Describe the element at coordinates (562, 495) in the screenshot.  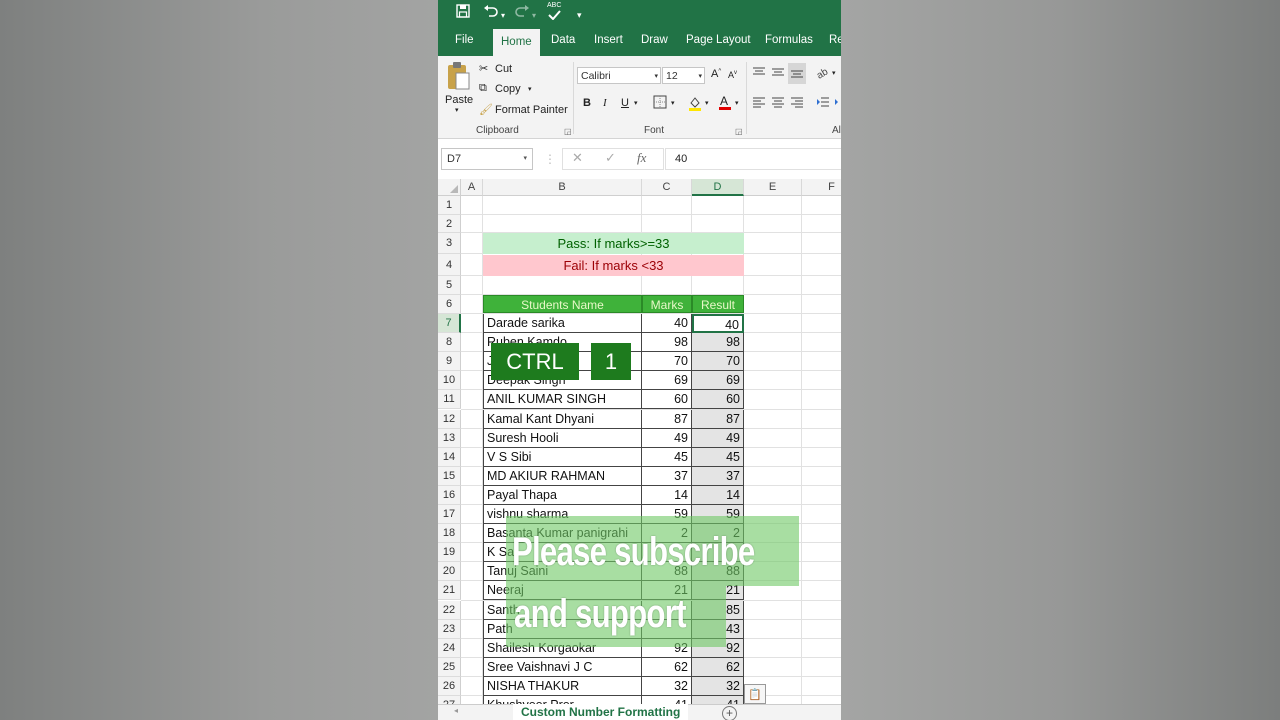
I see `student-name-cell: Payal Thapa` at that location.